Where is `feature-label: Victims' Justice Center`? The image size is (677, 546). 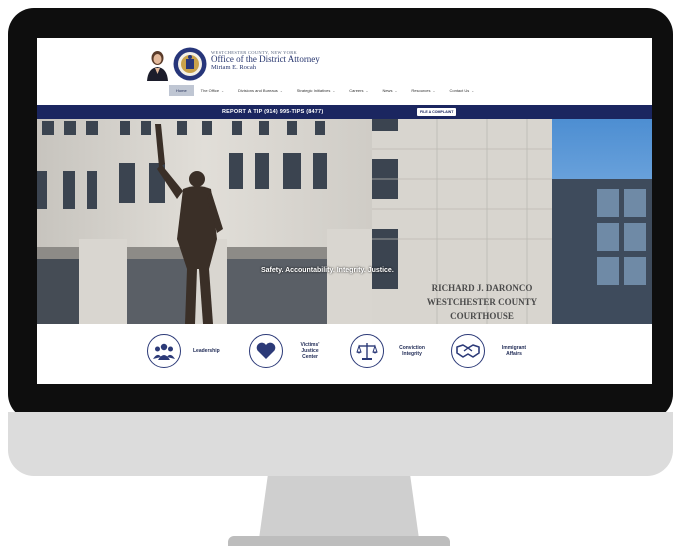
feature-label: Victims' Justice Center is located at coordinates (310, 351).